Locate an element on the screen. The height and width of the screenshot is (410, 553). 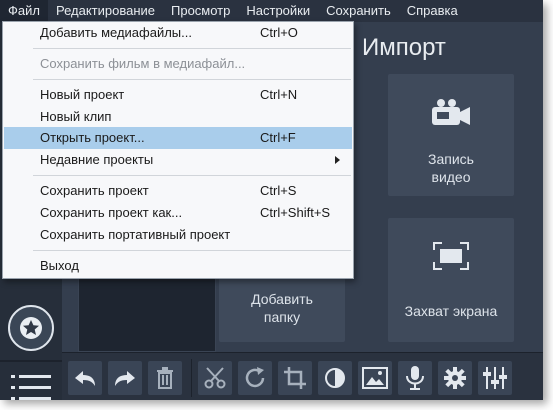
menu-view: Просмотр is located at coordinates (200, 11).